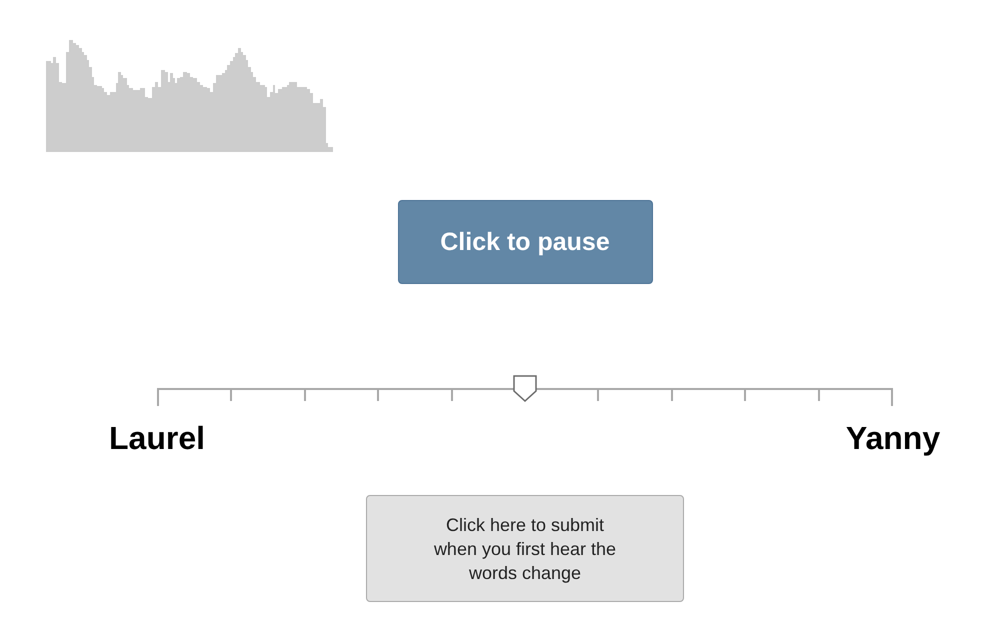 This screenshot has width=1000, height=635. Describe the element at coordinates (525, 242) in the screenshot. I see `pause-button: Click to pause` at that location.